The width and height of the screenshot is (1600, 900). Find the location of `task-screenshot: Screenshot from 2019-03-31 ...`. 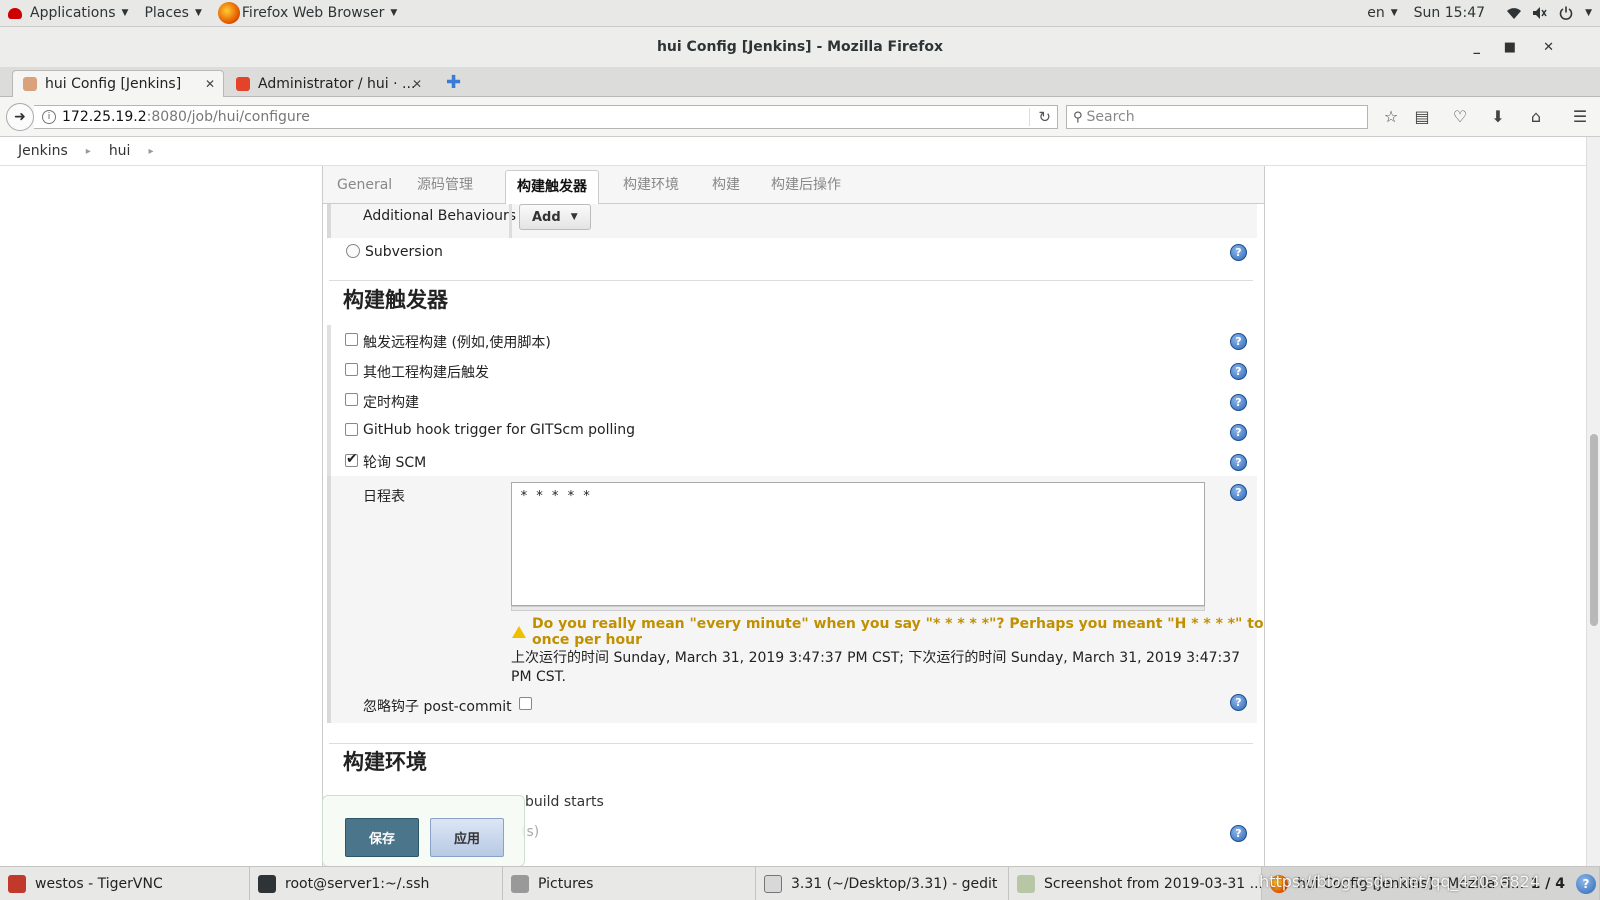

task-screenshot: Screenshot from 2019-03-31 ... is located at coordinates (1135, 883).